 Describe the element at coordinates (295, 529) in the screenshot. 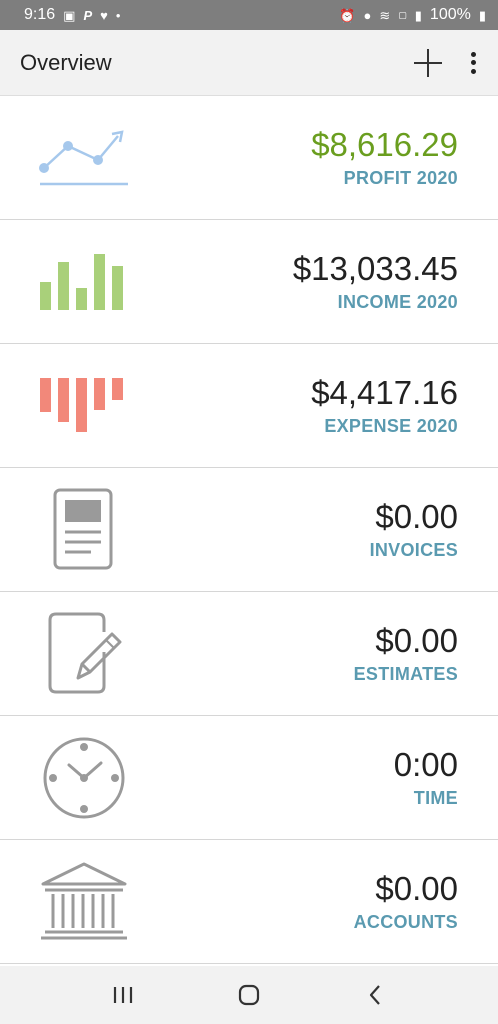

I see `invoices-text: $0.00 INVOICES` at that location.